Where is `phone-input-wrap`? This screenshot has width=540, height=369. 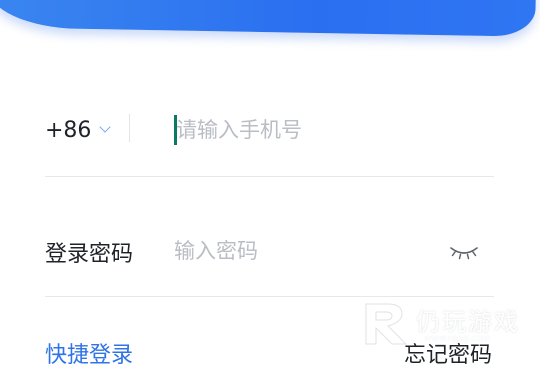
phone-input-wrap is located at coordinates (335, 130).